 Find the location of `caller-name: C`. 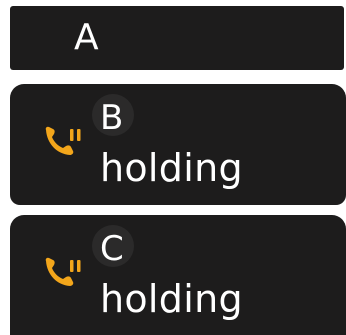

caller-name: C is located at coordinates (112, 249).